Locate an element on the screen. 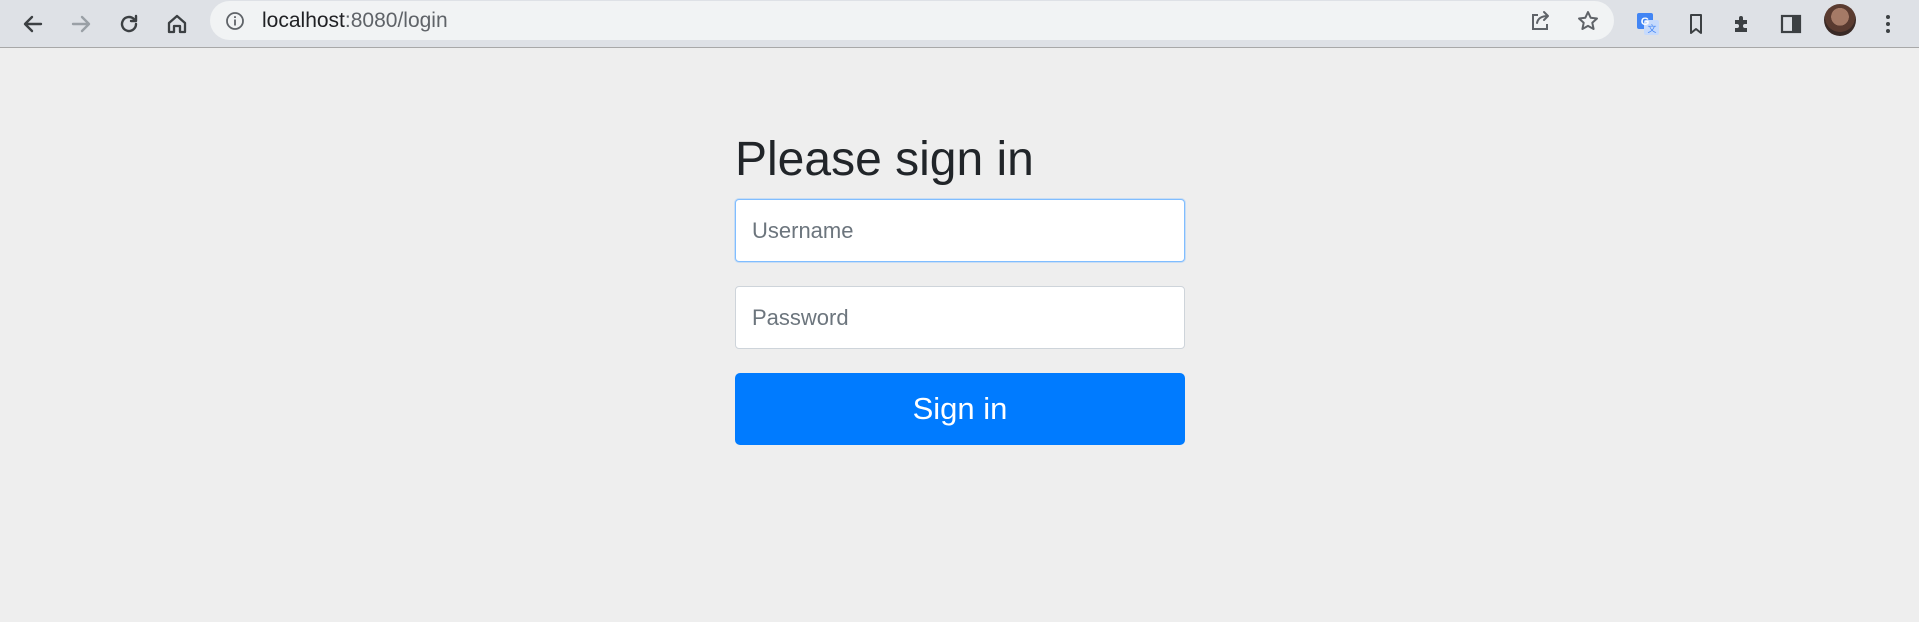 This screenshot has height=622, width=1919. username-input is located at coordinates (960, 230).